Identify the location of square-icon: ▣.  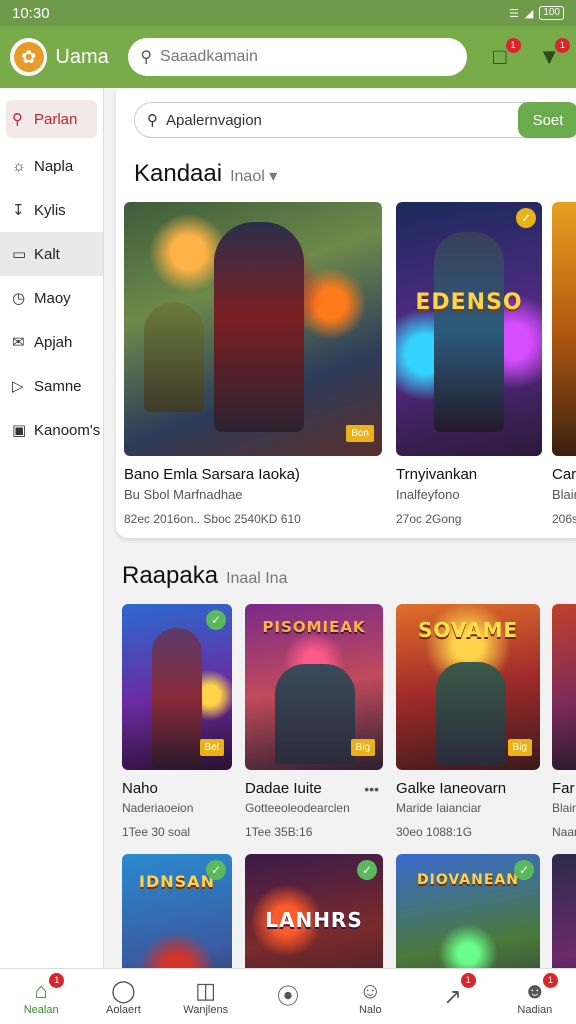
(19, 430).